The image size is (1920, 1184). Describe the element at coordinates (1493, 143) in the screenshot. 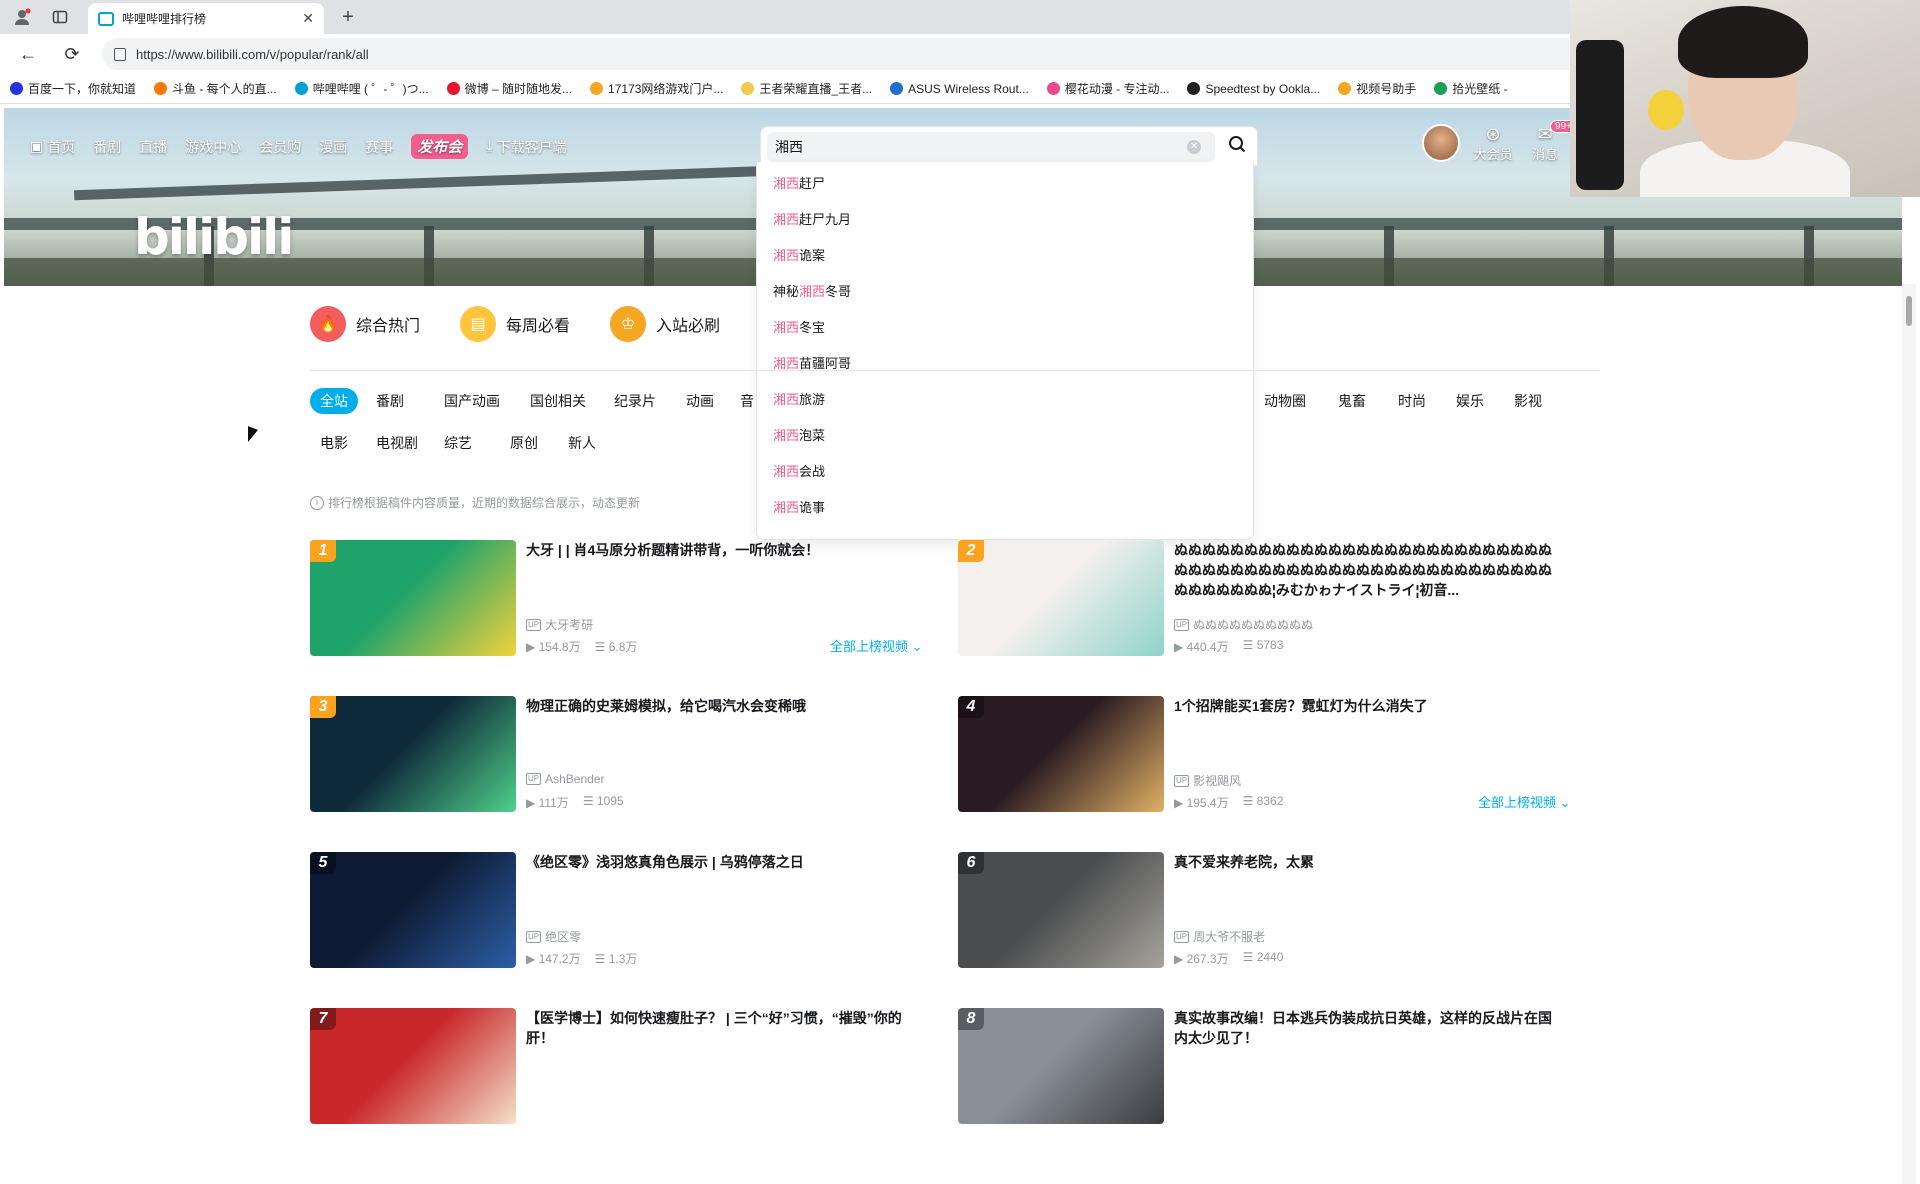

I see `vip-button: ⊛ 大会员` at that location.